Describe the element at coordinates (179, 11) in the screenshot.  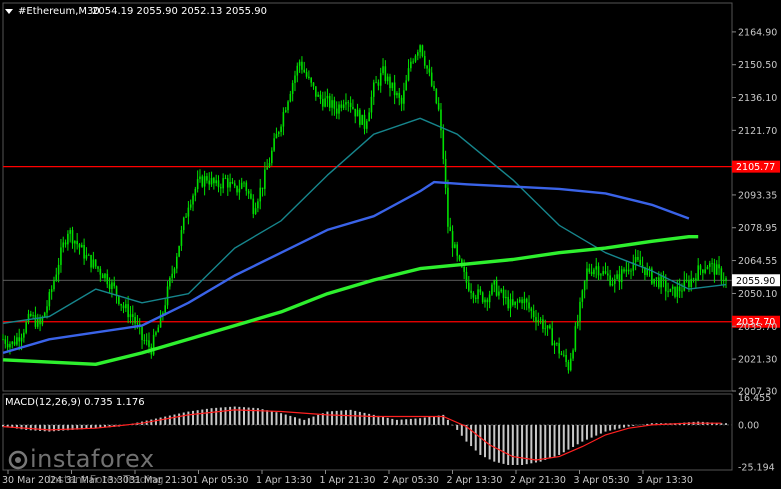
I see `ohlc-values: 2054.19 2055.90 2052.13 2055.90` at that location.